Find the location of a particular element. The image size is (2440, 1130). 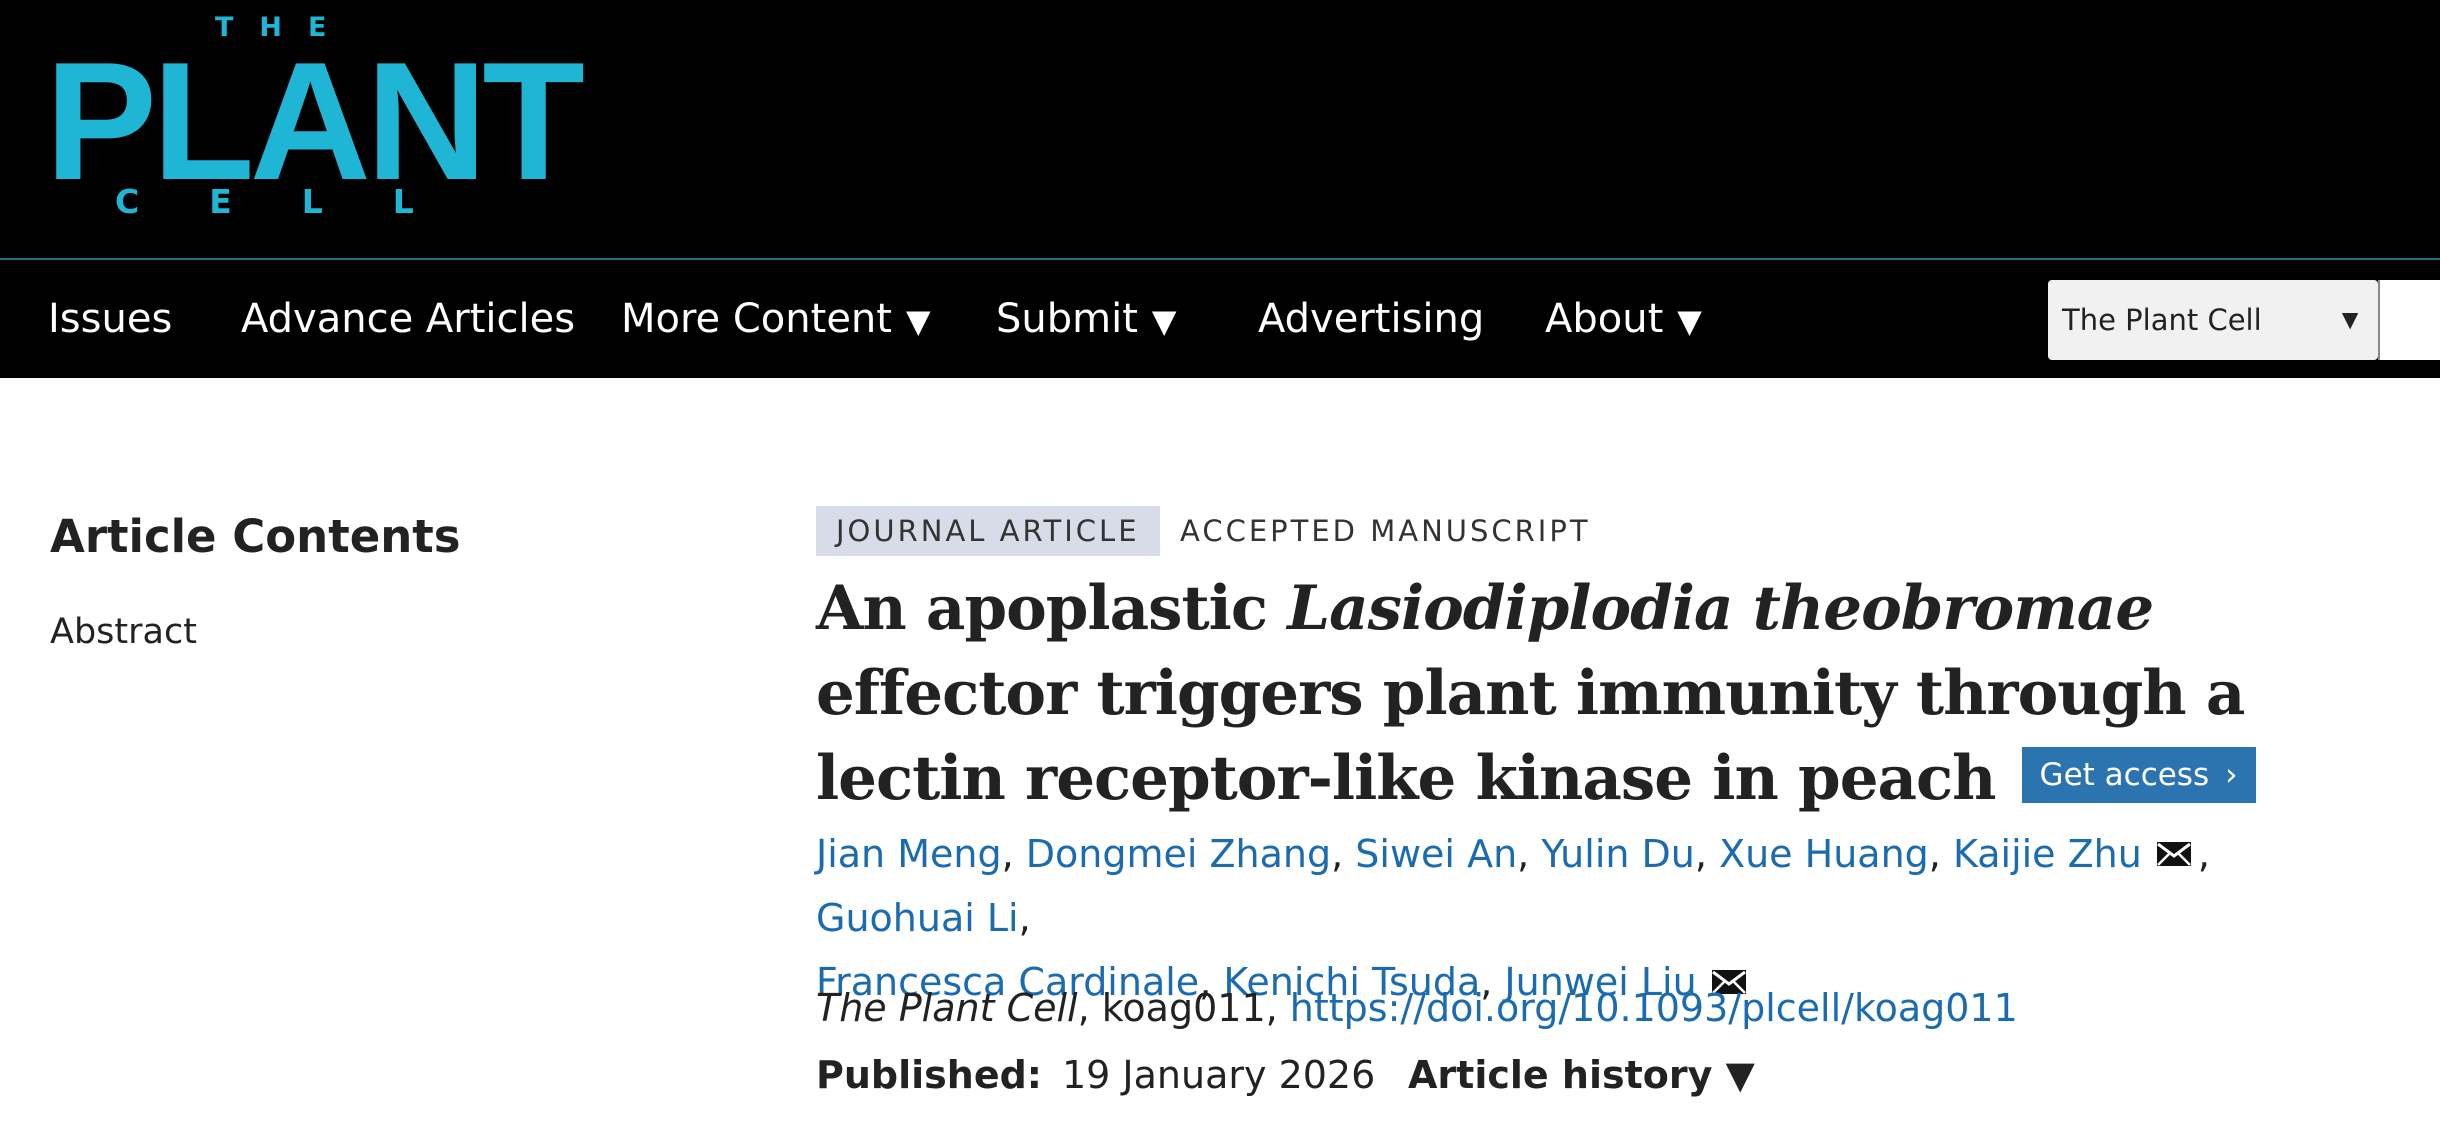

author-link: Jian Meng is located at coordinates (909, 854).